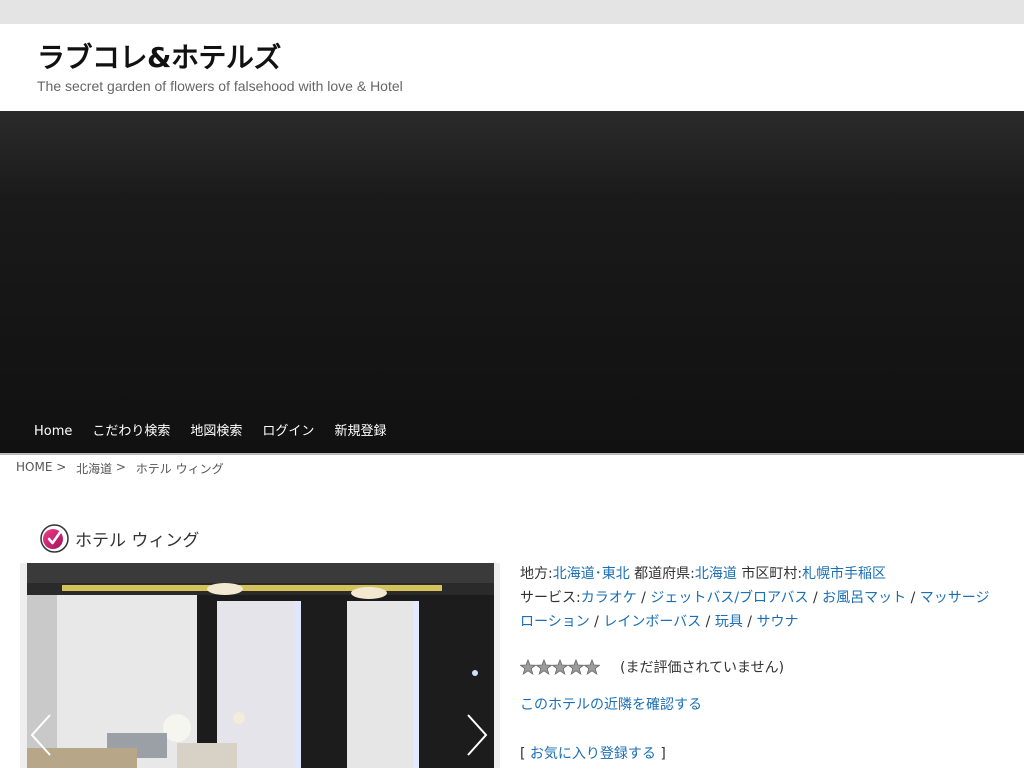 The height and width of the screenshot is (768, 1024). I want to click on hotel-room-photo, so click(260, 665).